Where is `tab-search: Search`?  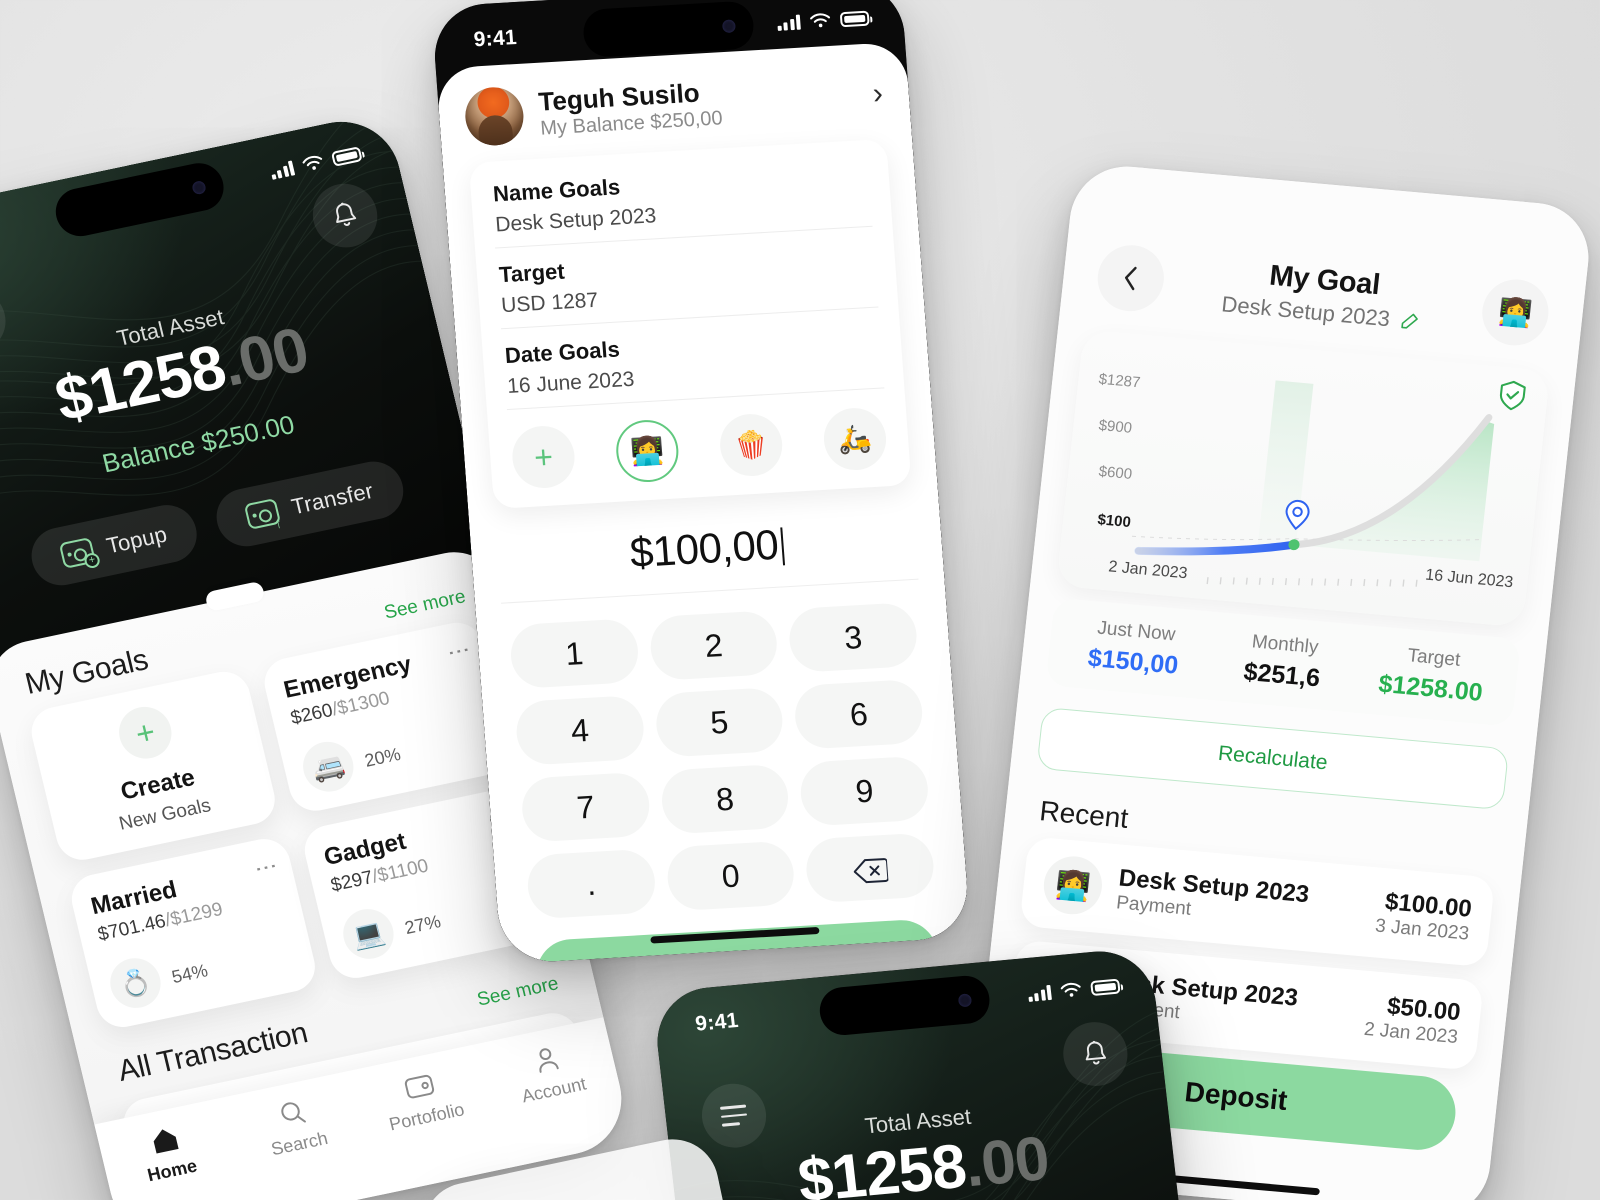 tab-search: Search is located at coordinates (295, 1126).